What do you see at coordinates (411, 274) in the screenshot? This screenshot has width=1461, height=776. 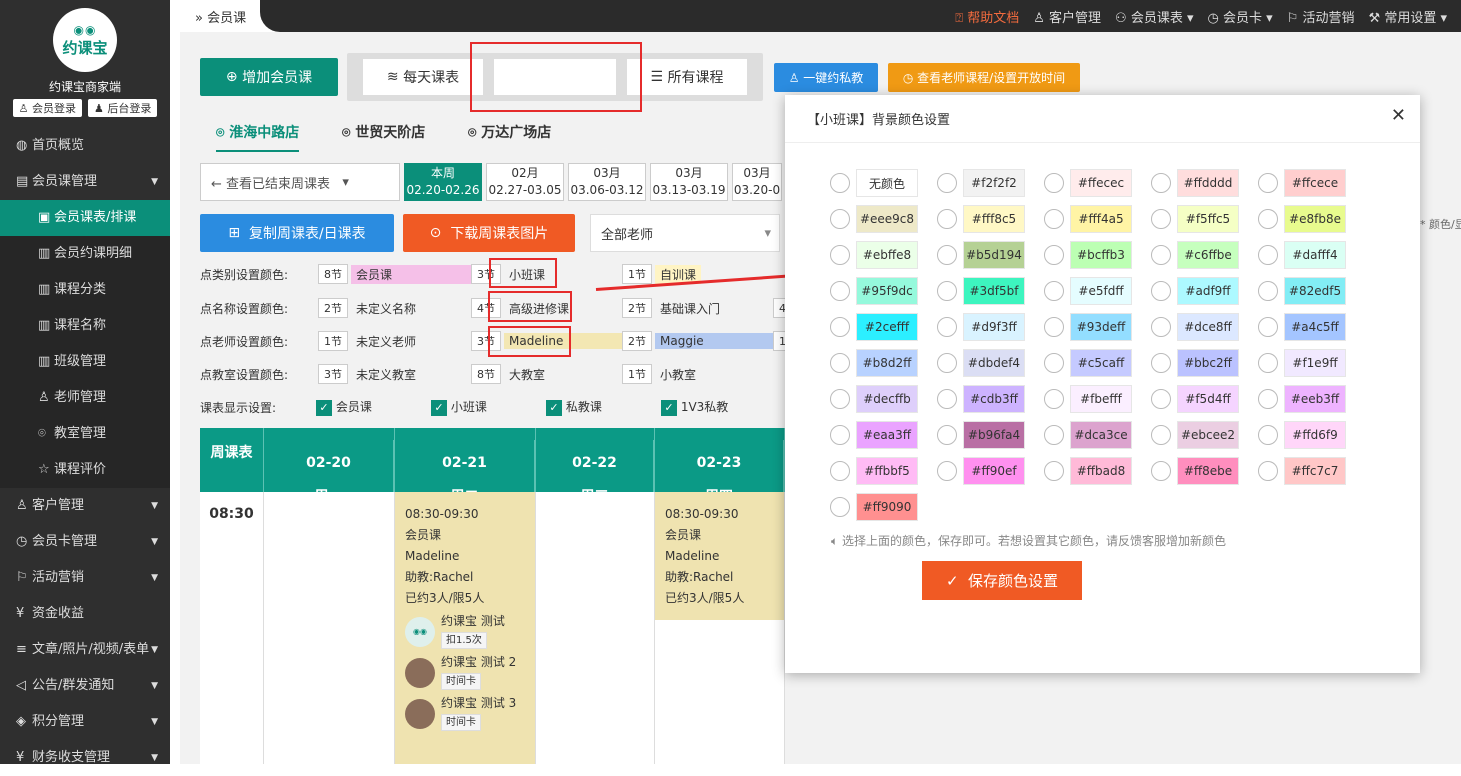 I see `legend-tag: 会员课` at bounding box center [411, 274].